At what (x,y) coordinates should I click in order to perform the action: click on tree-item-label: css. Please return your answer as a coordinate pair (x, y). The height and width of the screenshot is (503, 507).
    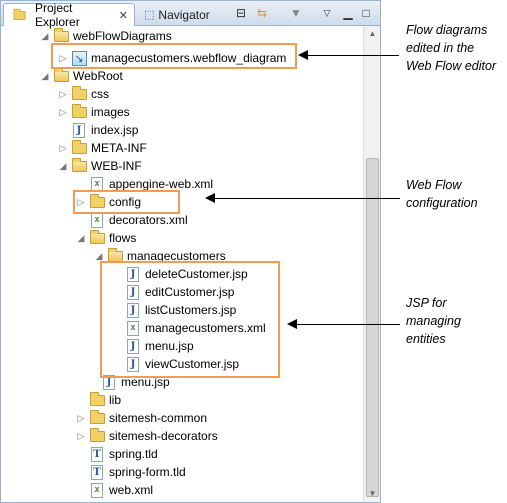
    Looking at the image, I should click on (100, 94).